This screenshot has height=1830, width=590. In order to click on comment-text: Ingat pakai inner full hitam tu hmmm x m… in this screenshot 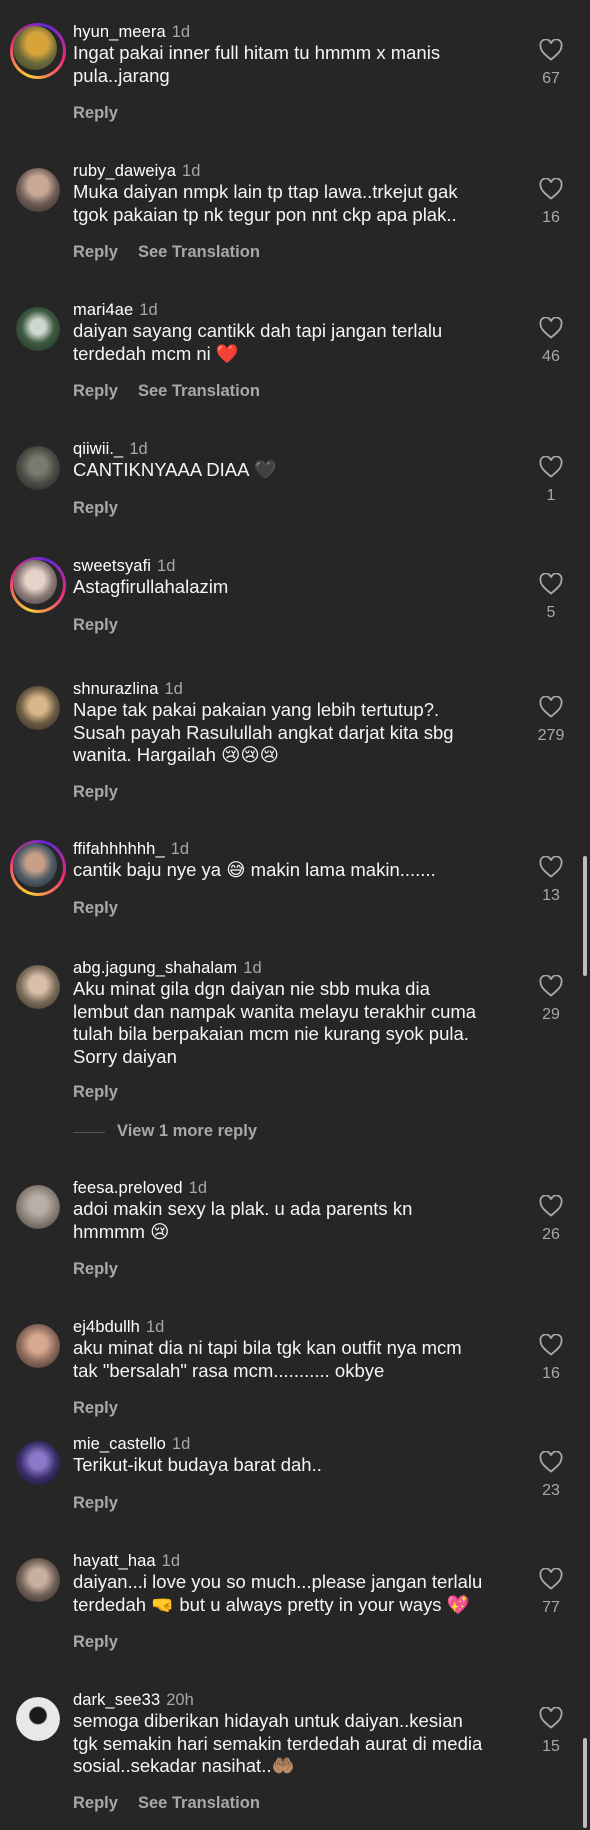, I will do `click(257, 64)`.